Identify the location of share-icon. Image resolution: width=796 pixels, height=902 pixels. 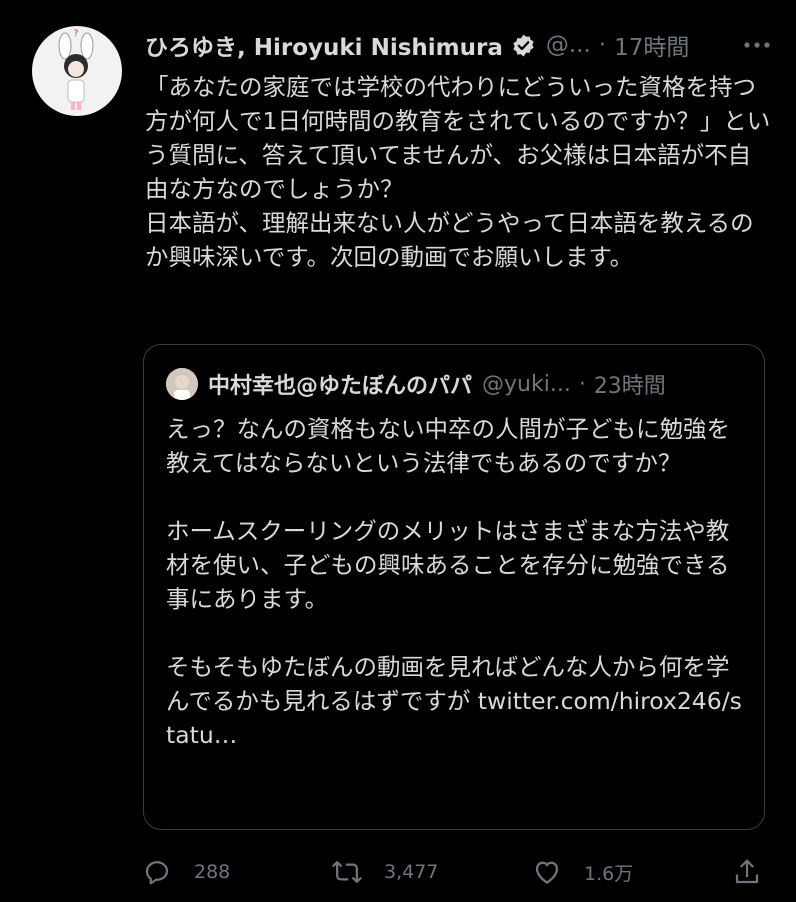
(747, 872).